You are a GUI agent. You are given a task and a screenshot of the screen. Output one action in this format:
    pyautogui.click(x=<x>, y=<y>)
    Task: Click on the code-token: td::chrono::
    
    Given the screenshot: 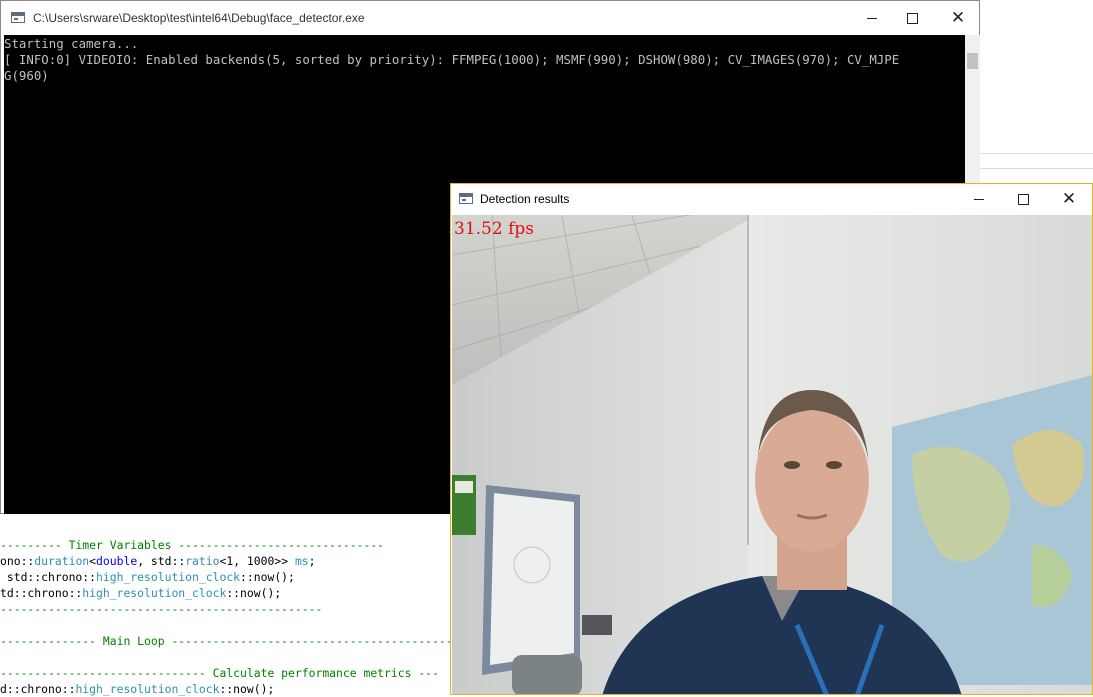 What is the action you would take?
    pyautogui.click(x=41, y=593)
    